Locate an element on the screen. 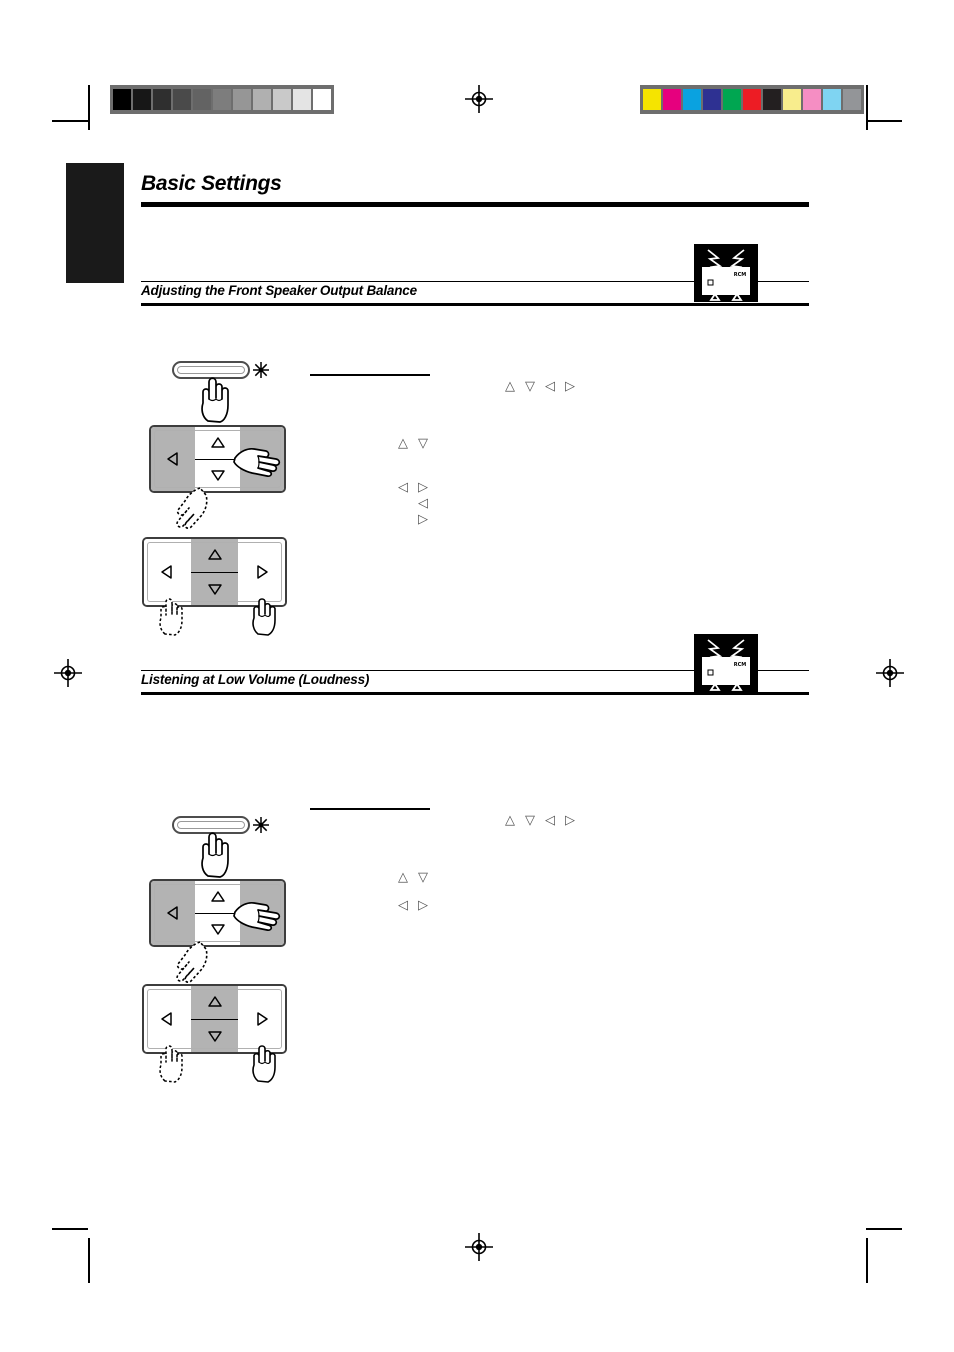 The image size is (954, 1352). grayscale-calibration-strip is located at coordinates (222, 99).